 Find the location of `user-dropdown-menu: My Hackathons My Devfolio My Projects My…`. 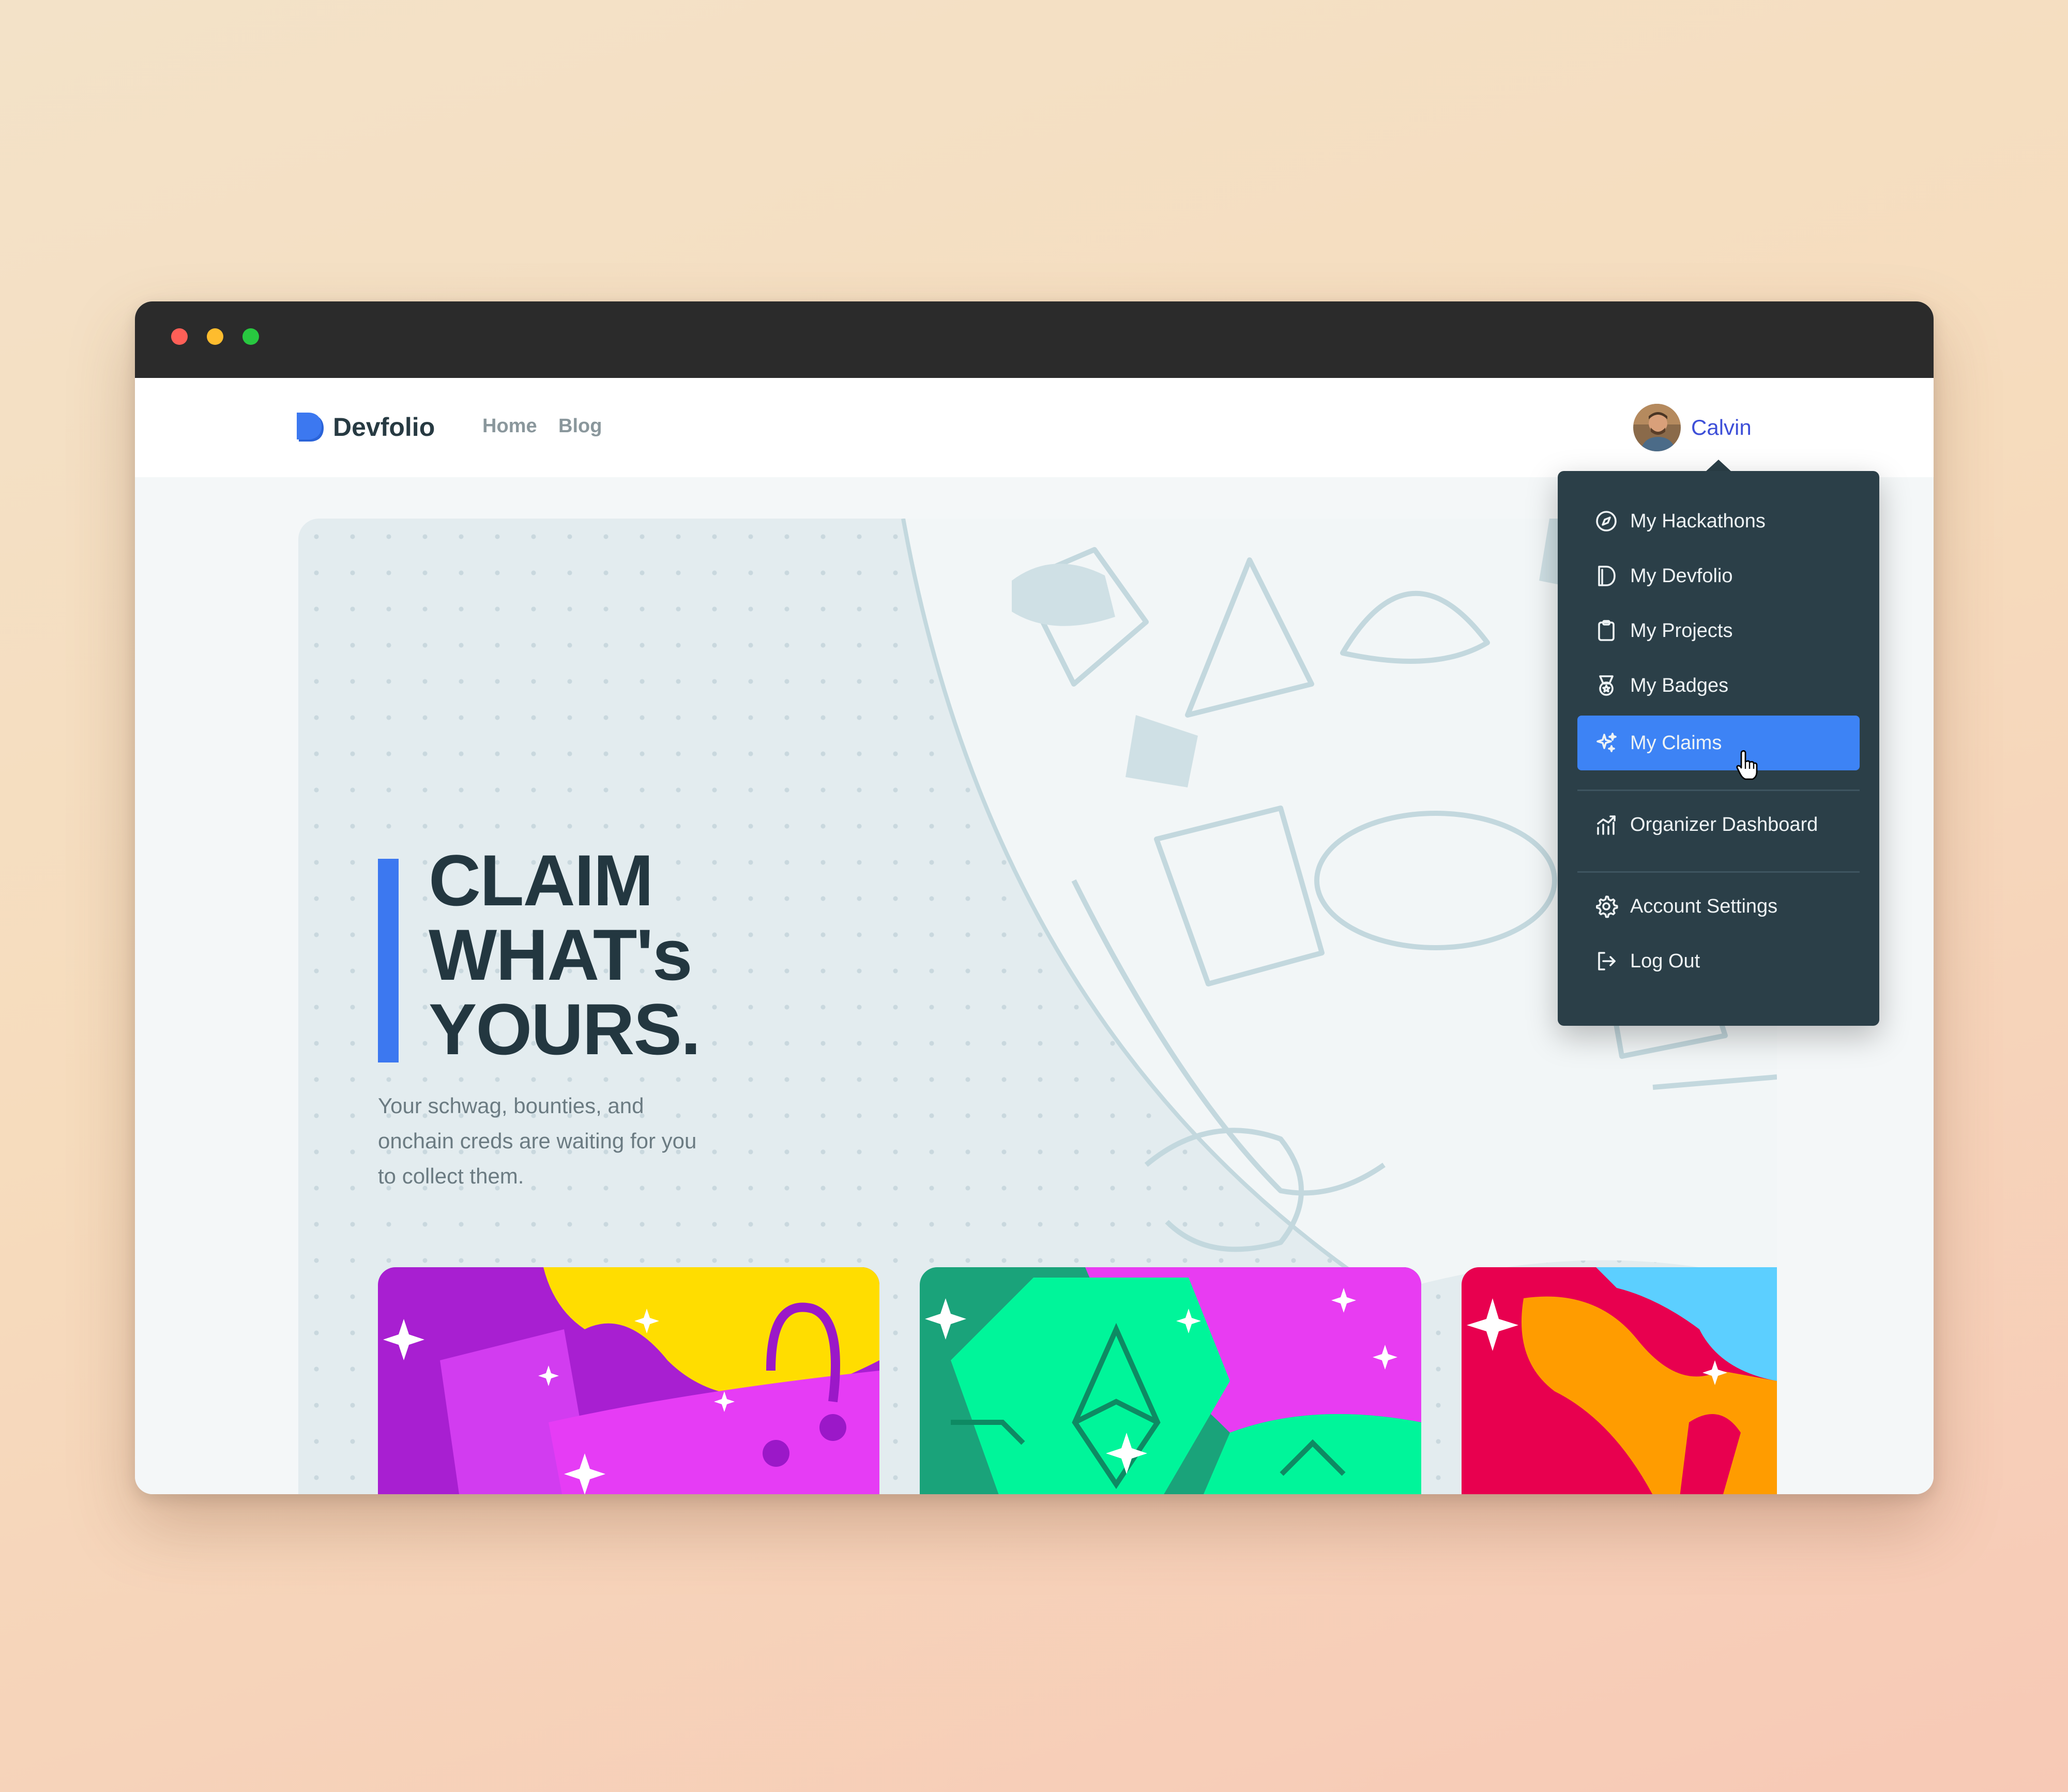

user-dropdown-menu: My Hackathons My Devfolio My Projects My… is located at coordinates (1719, 748).